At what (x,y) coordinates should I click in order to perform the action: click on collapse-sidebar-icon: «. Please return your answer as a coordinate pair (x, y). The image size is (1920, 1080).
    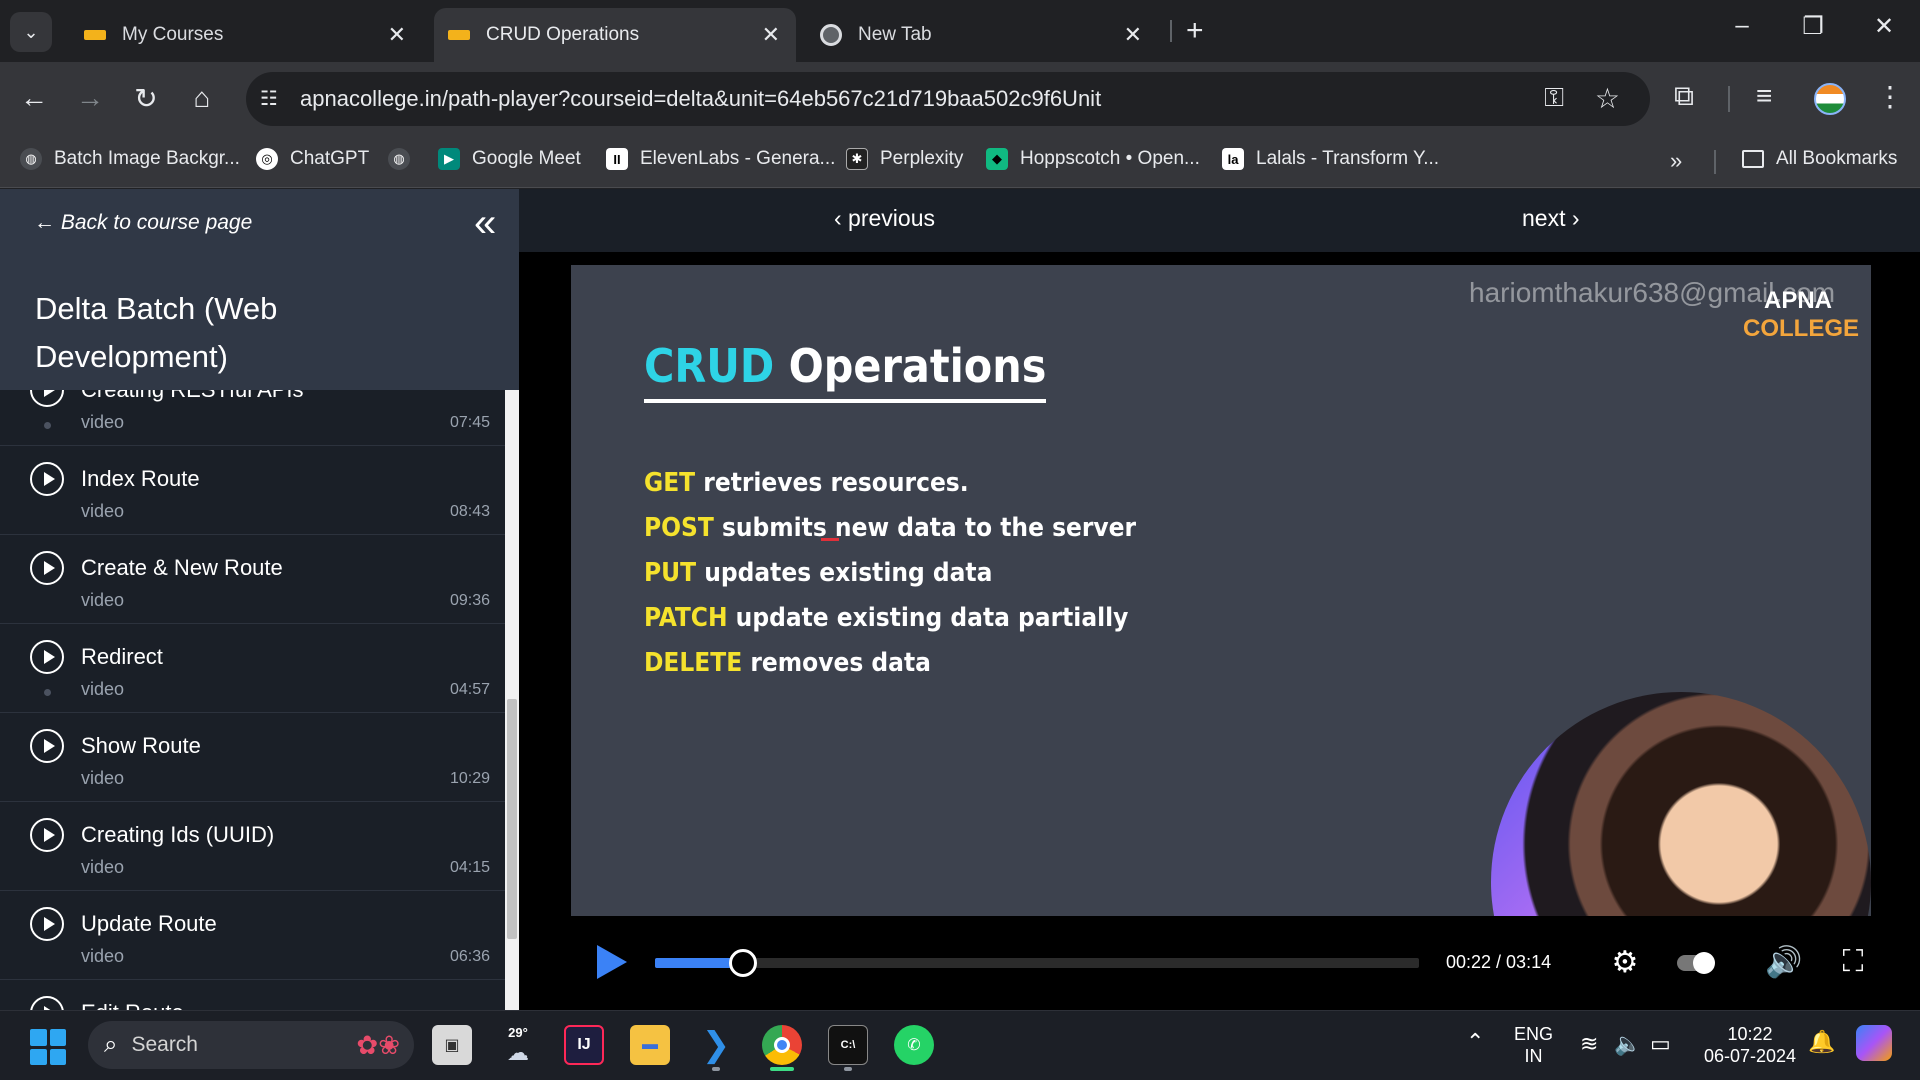
    Looking at the image, I should click on (485, 223).